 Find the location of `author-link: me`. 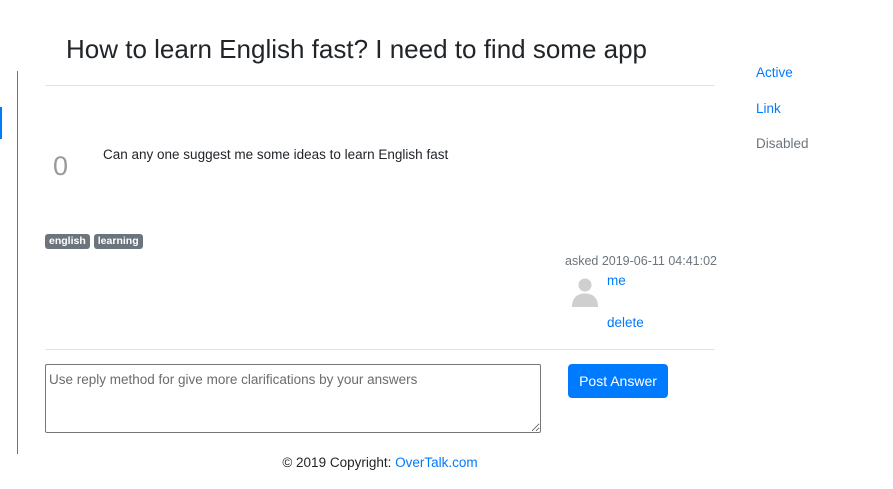

author-link: me is located at coordinates (616, 280).